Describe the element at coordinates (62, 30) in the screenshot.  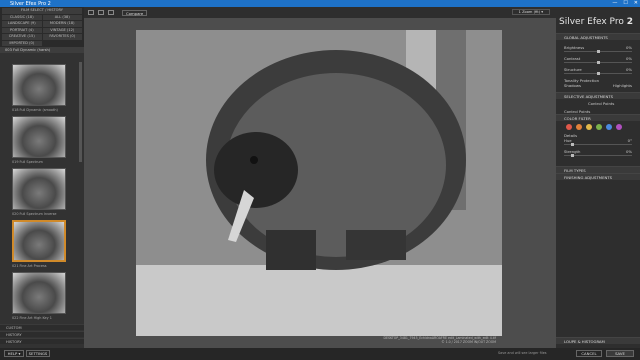
I see `tab-vintage: VINTAGE (12)` at that location.